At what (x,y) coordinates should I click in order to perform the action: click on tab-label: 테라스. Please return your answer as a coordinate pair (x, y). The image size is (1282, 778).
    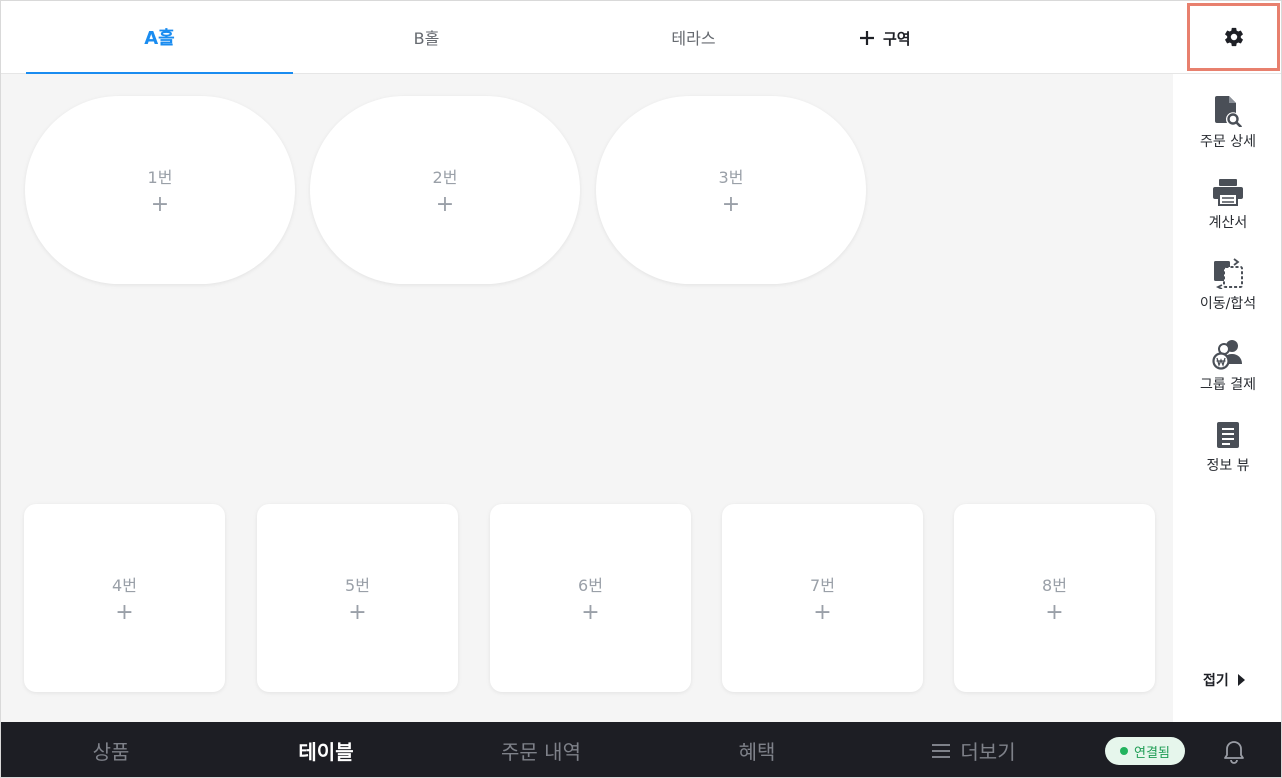
    Looking at the image, I should click on (693, 38).